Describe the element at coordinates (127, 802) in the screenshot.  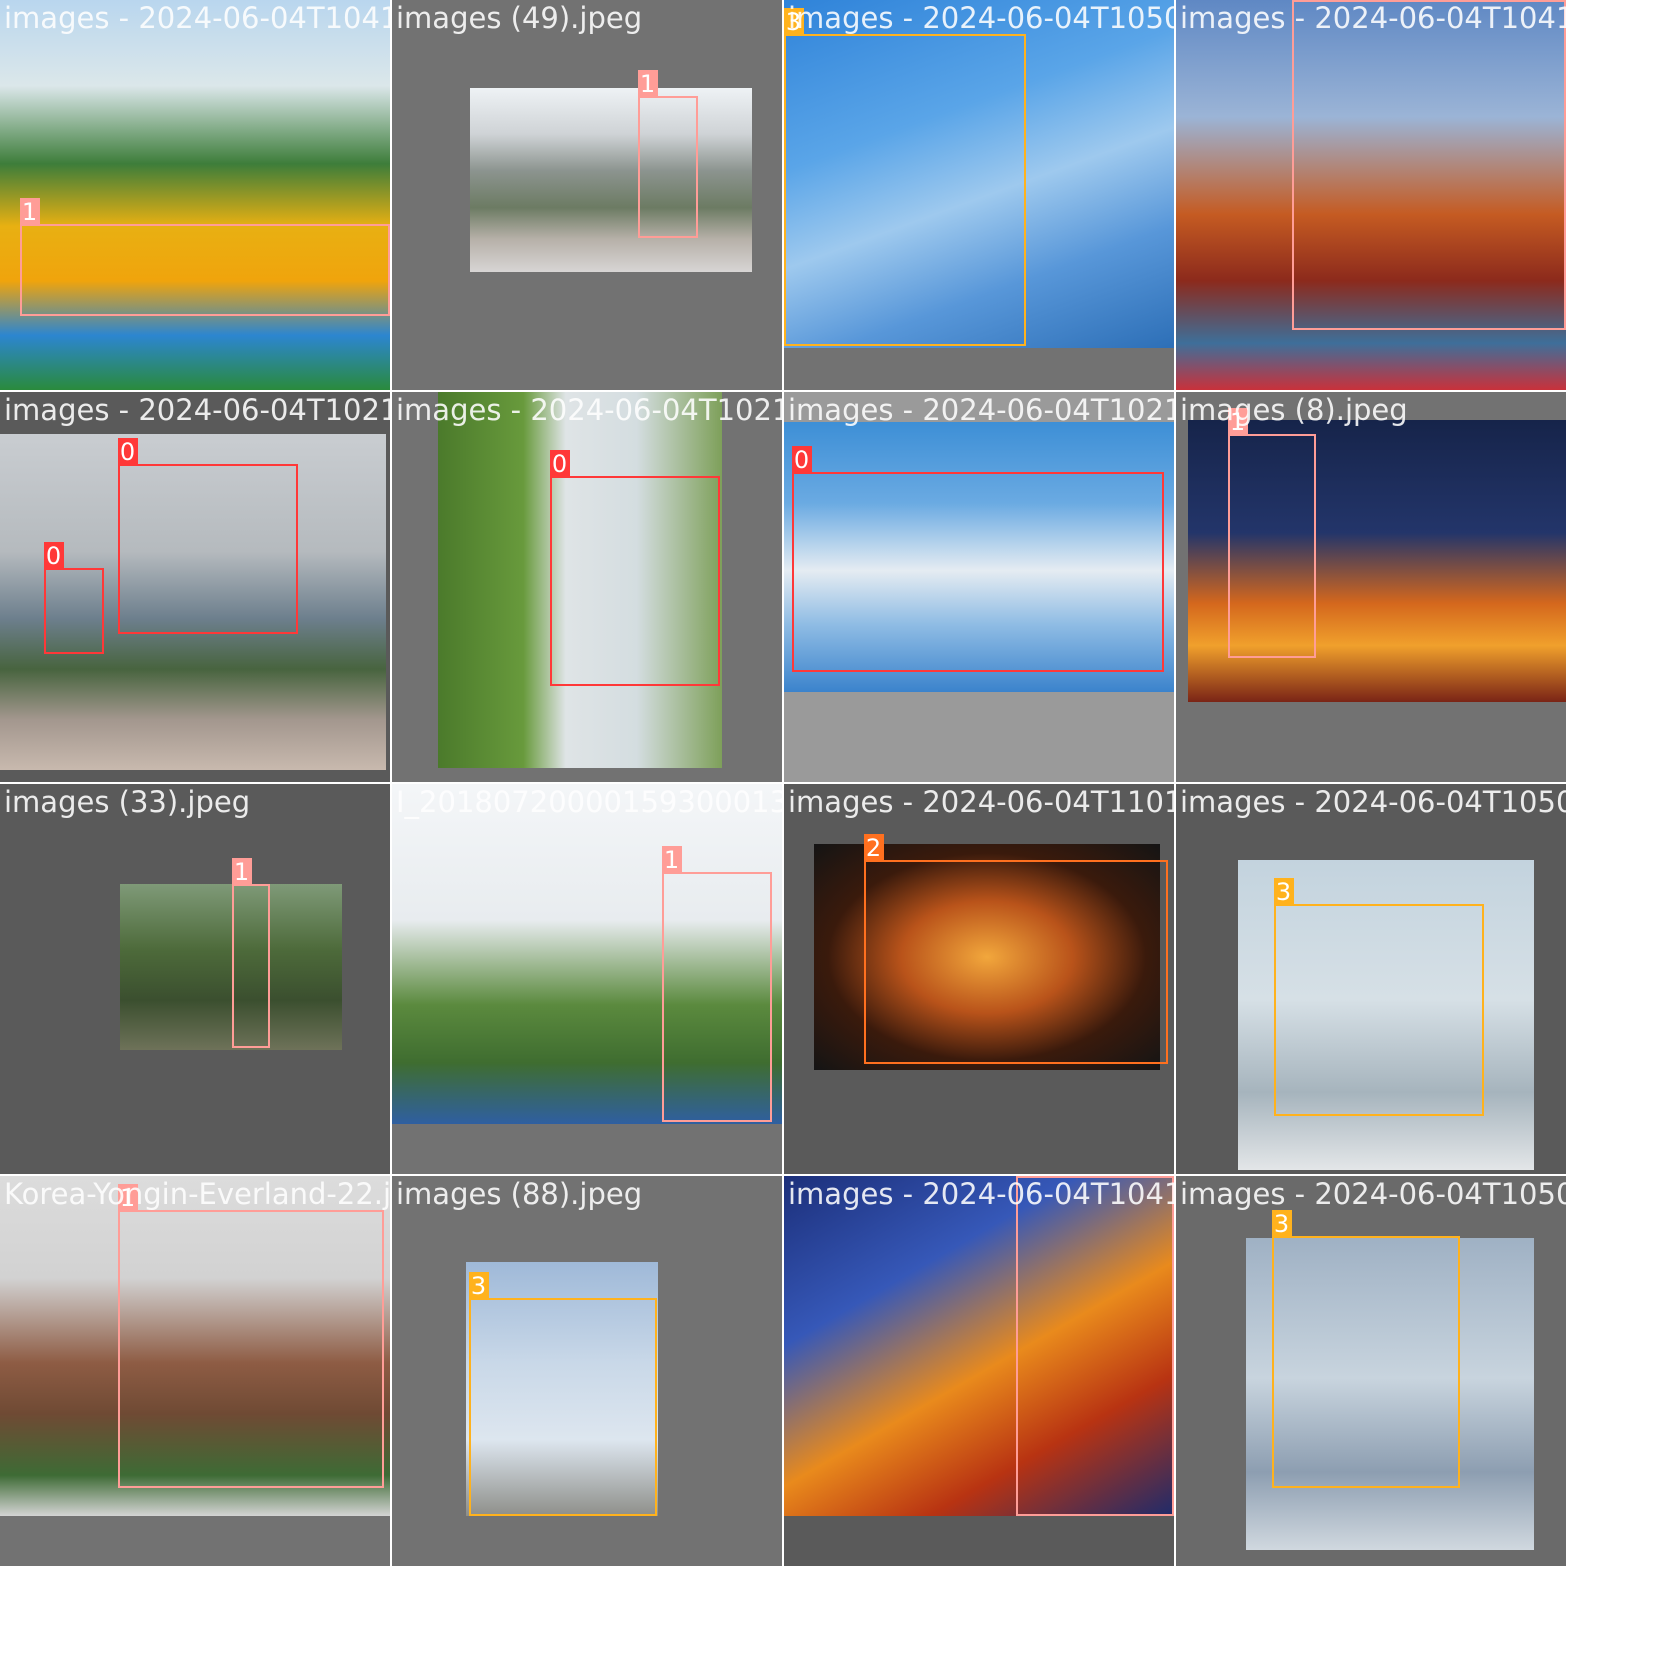
I see `filename-label: images (33).jpeg` at that location.